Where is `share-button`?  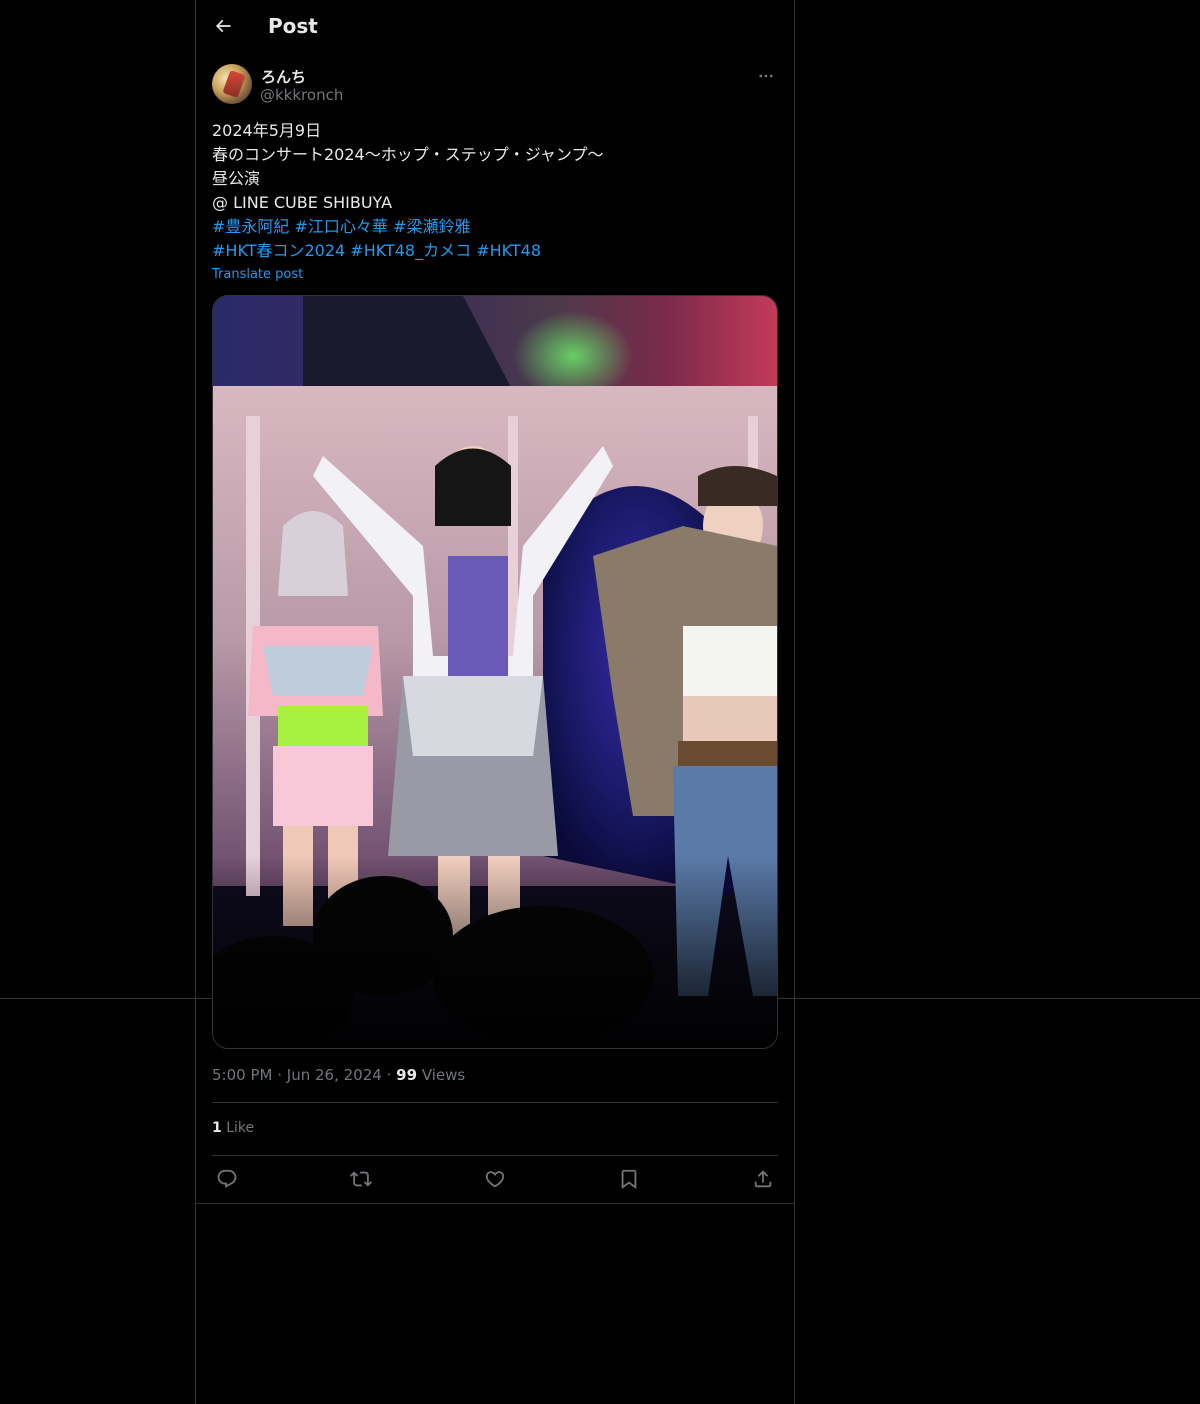
share-button is located at coordinates (763, 1179).